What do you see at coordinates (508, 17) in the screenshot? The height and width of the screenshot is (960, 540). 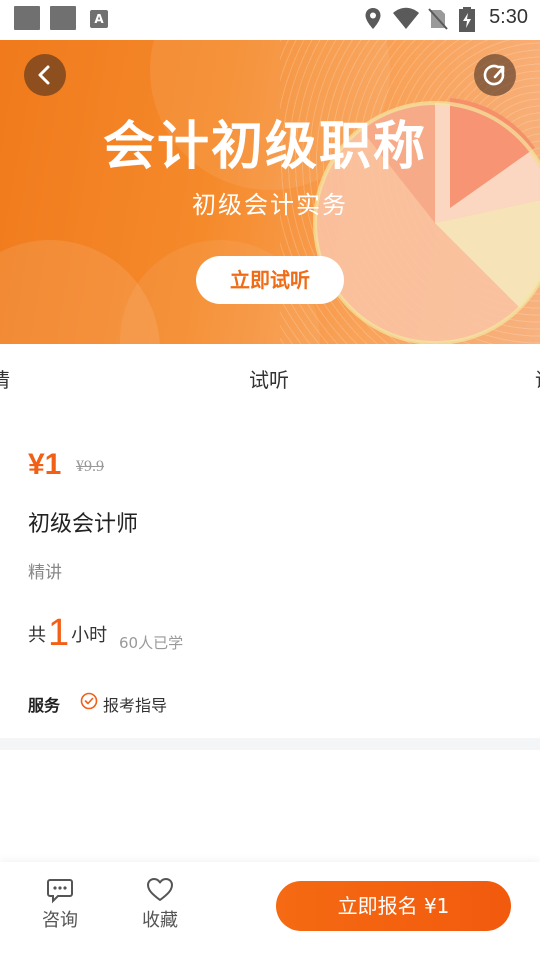 I see `status-time: 5:30` at bounding box center [508, 17].